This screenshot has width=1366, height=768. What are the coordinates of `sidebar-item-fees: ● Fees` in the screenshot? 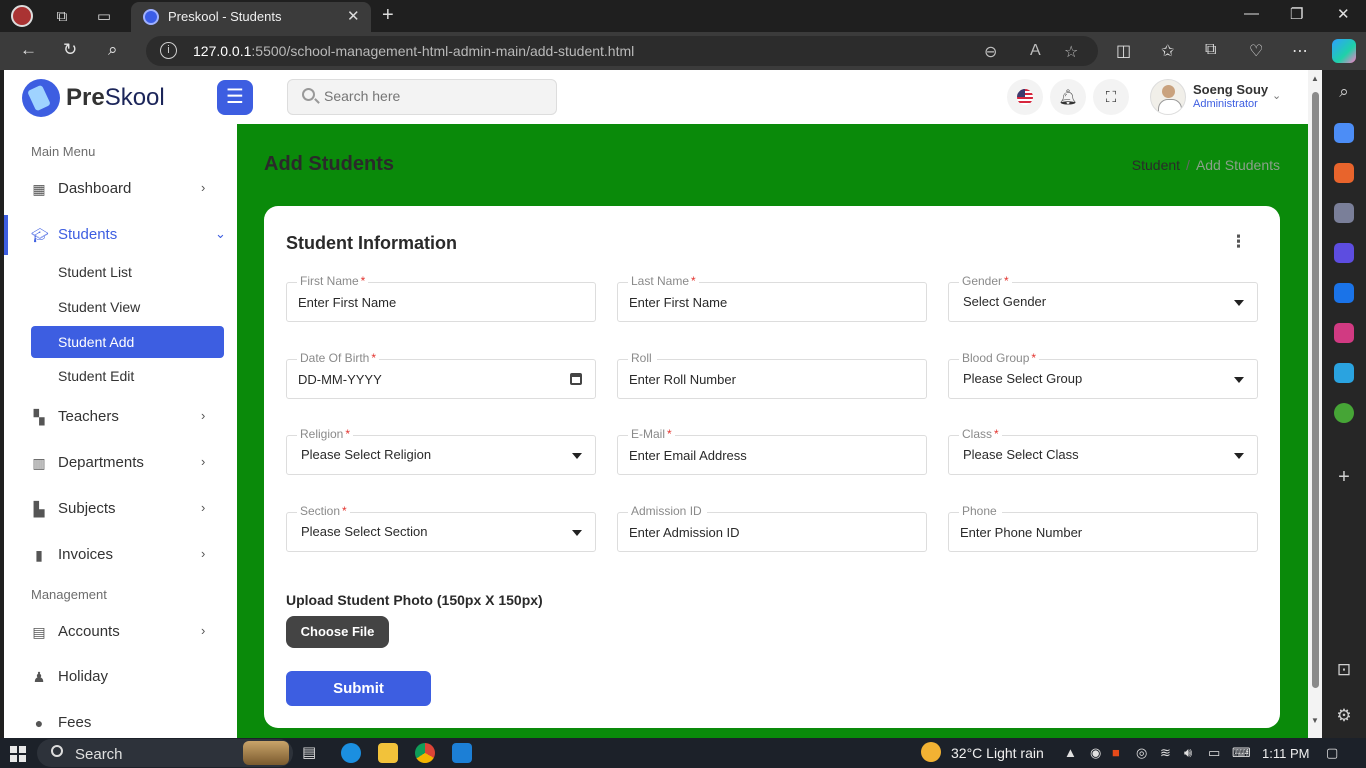 It's located at (120, 720).